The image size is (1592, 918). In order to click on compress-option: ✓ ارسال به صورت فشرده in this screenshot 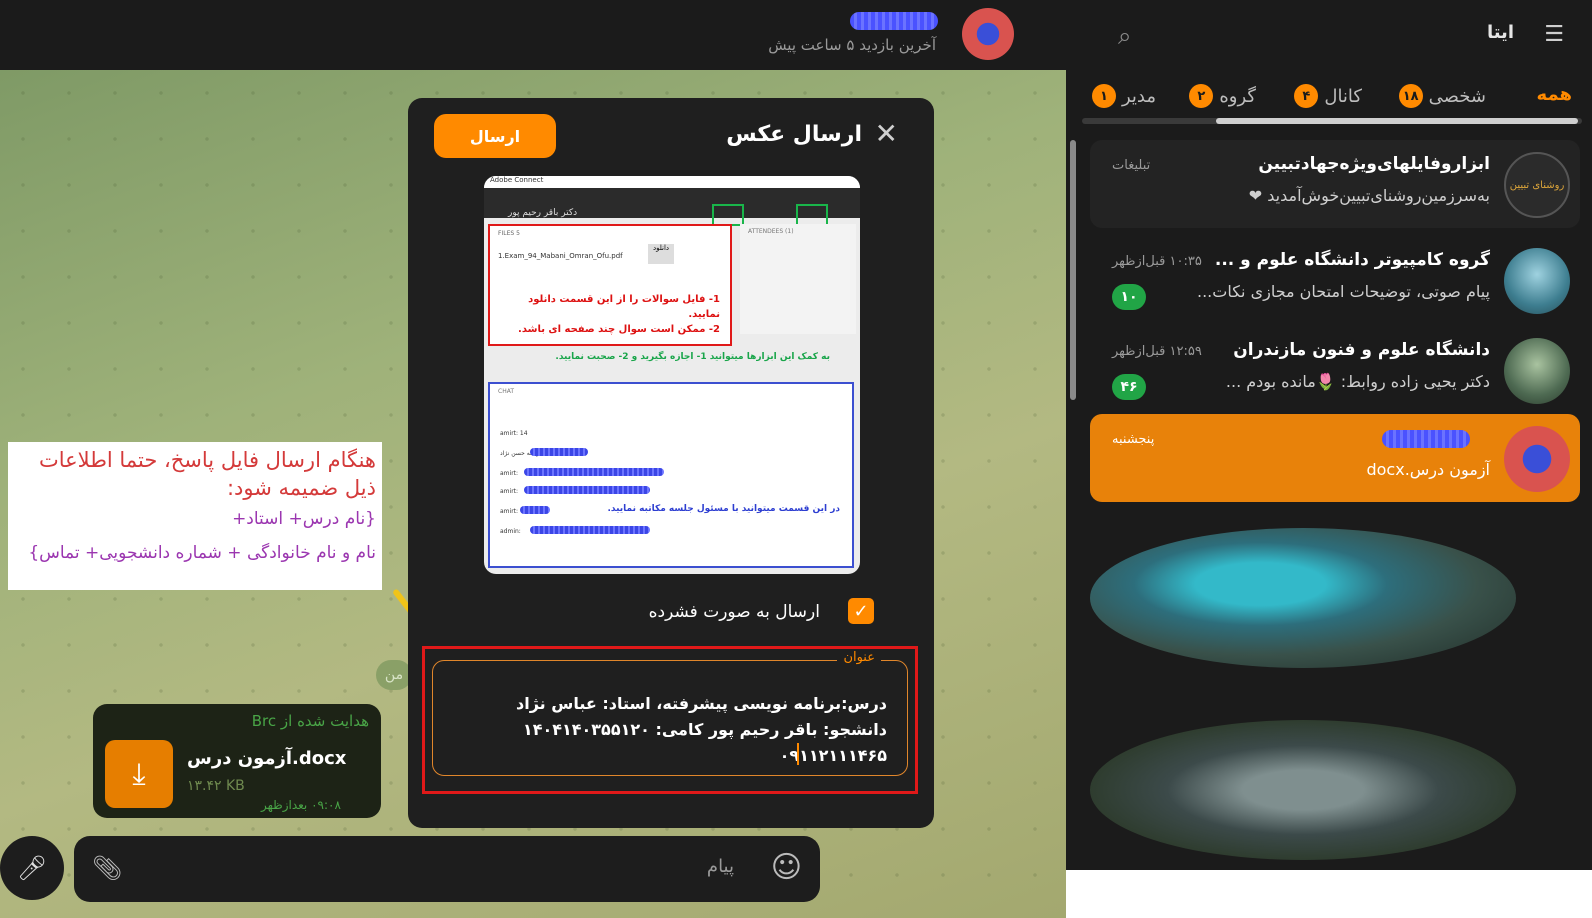, I will do `click(664, 613)`.